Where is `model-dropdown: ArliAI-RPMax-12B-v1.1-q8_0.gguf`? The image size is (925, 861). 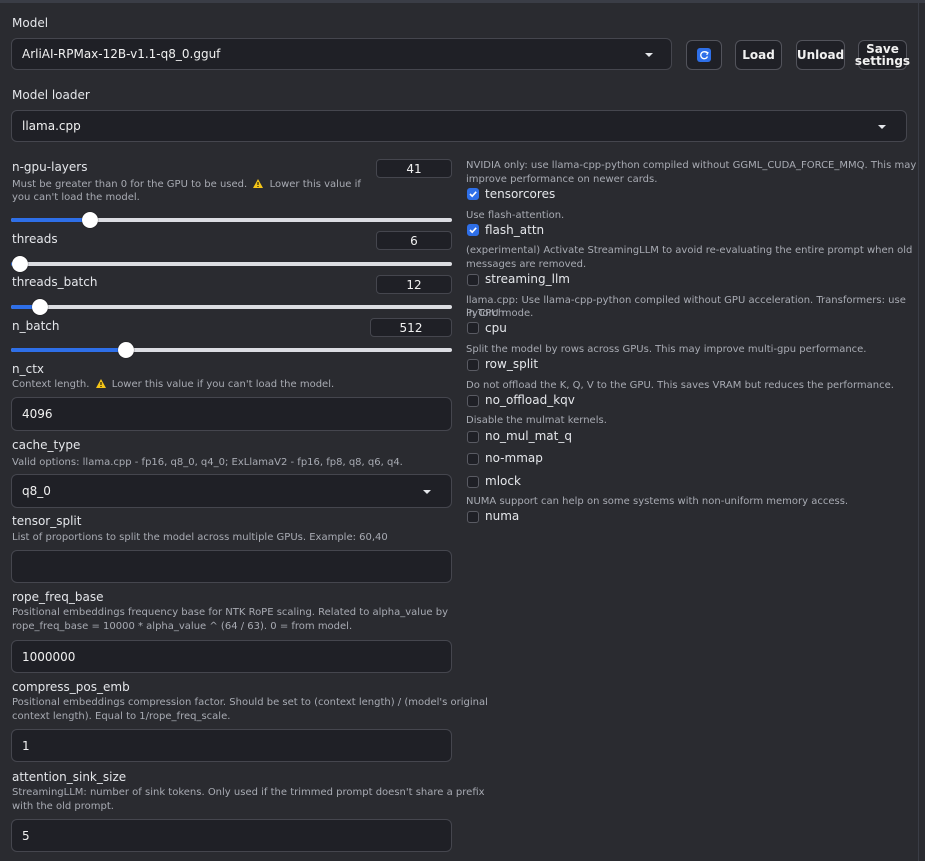 model-dropdown: ArliAI-RPMax-12B-v1.1-q8_0.gguf is located at coordinates (341, 54).